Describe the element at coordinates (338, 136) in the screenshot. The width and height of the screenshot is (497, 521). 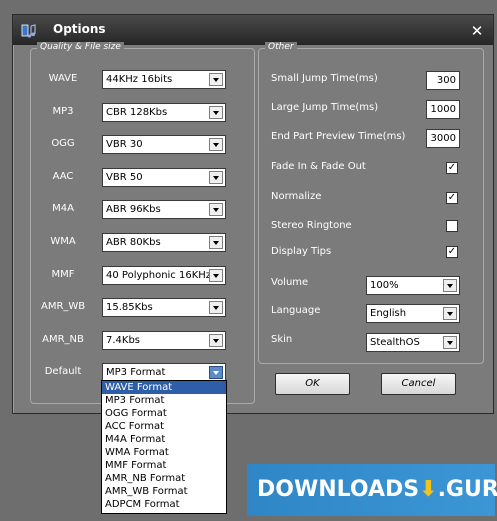
I see `end-preview-label: End Part Preview Time(ms)` at that location.